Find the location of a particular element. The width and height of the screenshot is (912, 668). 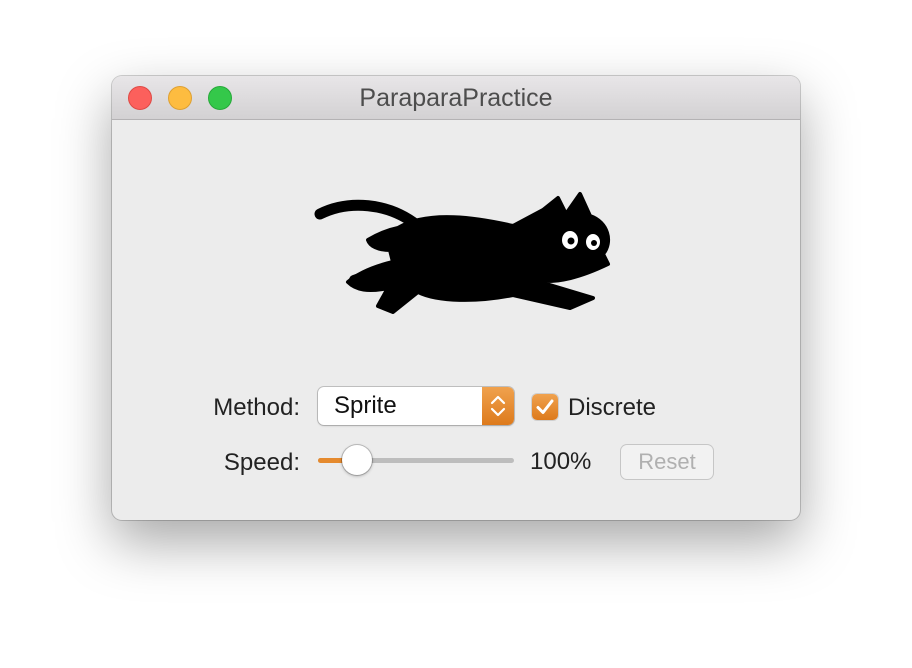

speed-value: 100% is located at coordinates (561, 461).